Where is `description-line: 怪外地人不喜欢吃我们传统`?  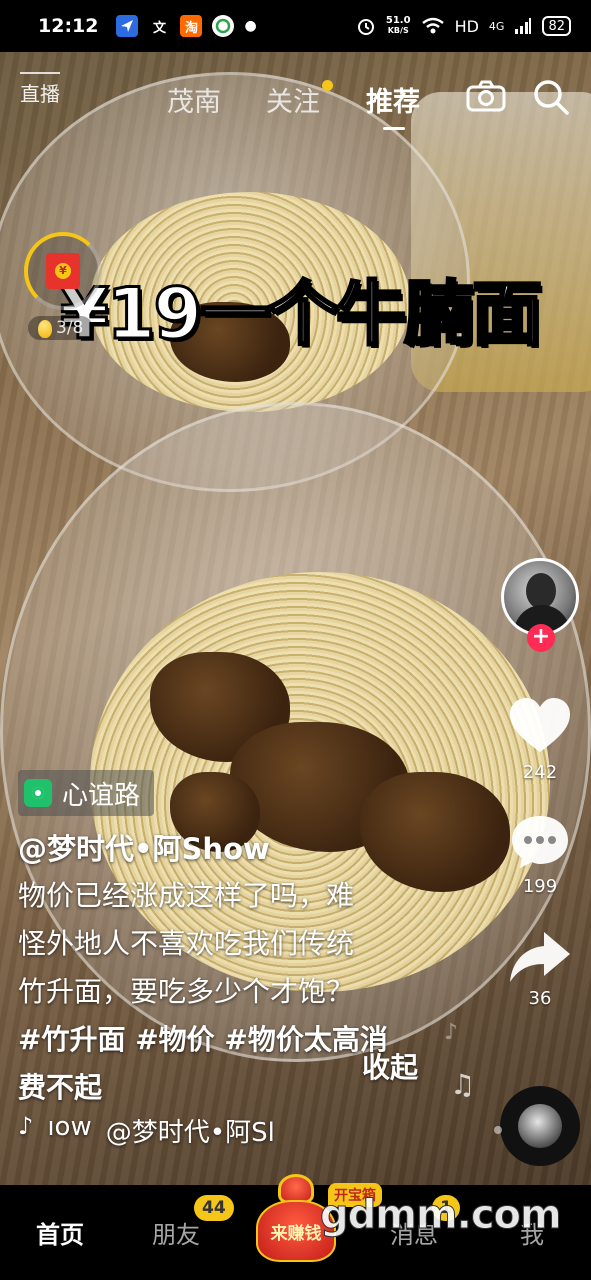 description-line: 怪外地人不喜欢吃我们传统 is located at coordinates (186, 943).